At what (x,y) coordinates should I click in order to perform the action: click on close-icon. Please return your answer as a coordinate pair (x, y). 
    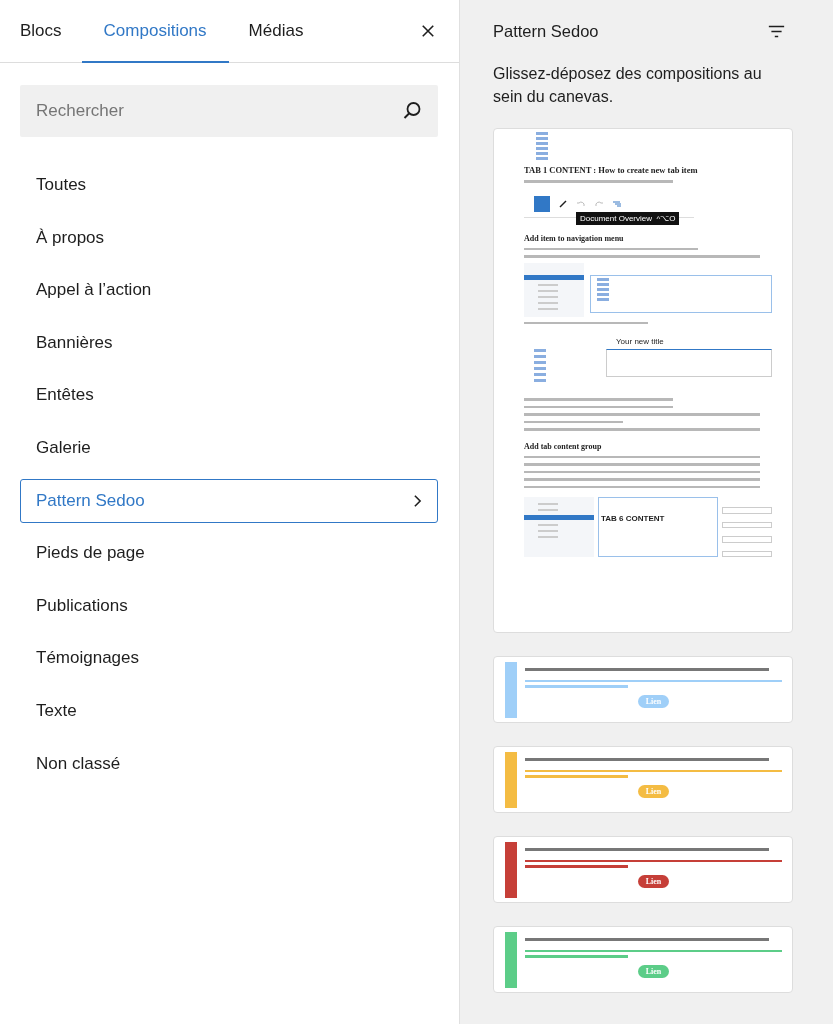
    Looking at the image, I should click on (428, 31).